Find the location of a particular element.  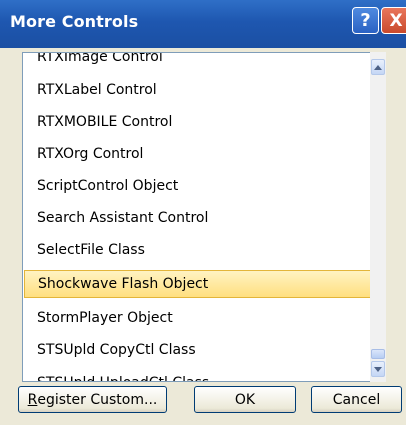

title-bar: More Controls ? X is located at coordinates (203, 24).